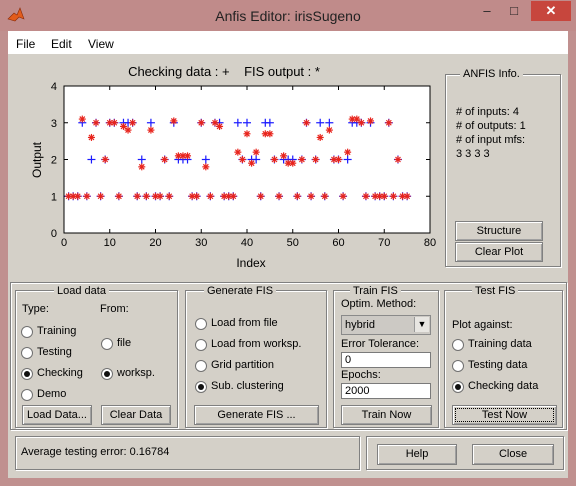  Describe the element at coordinates (242, 365) in the screenshot. I see `radio-grid-partition-label: Grid partition` at that location.